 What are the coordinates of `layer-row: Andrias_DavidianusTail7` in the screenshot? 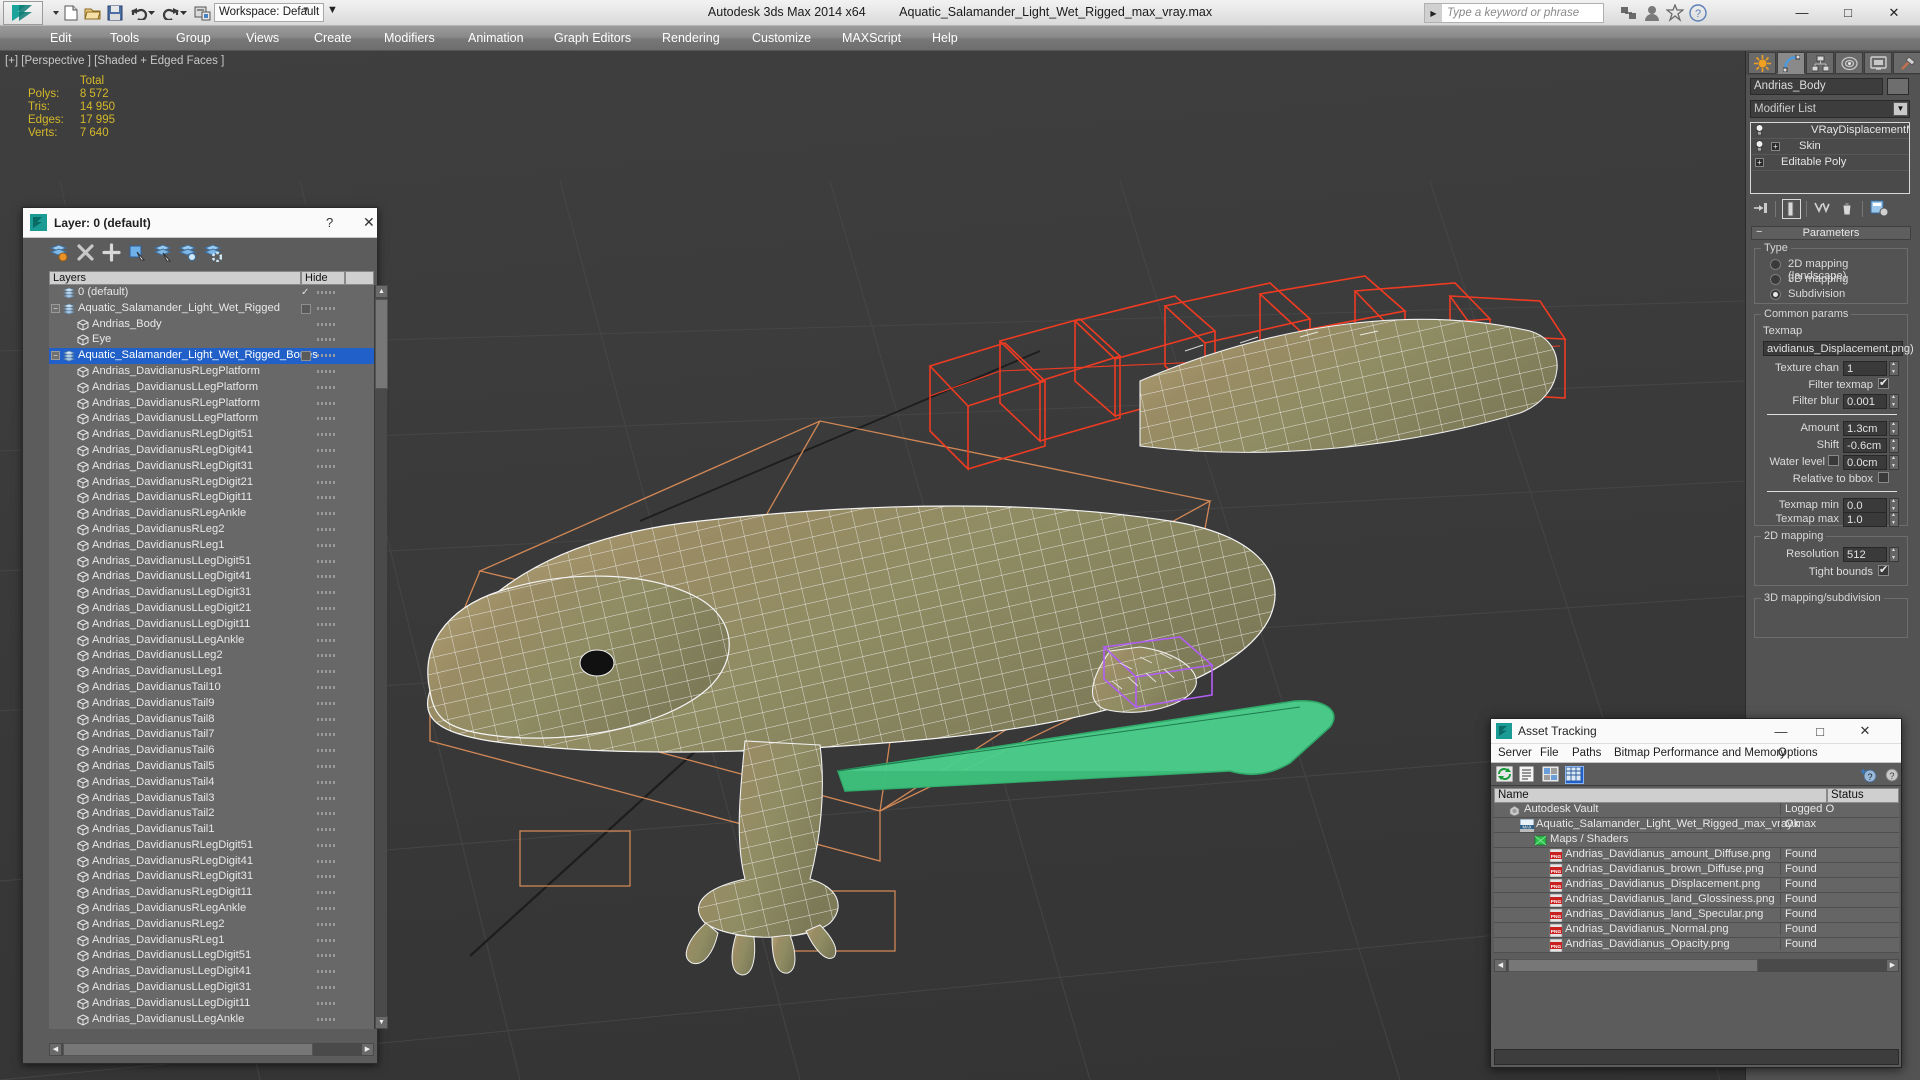 It's located at (211, 735).